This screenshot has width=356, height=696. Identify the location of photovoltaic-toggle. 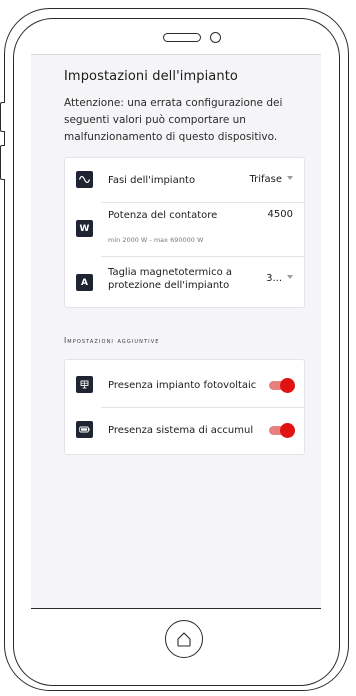
(282, 385).